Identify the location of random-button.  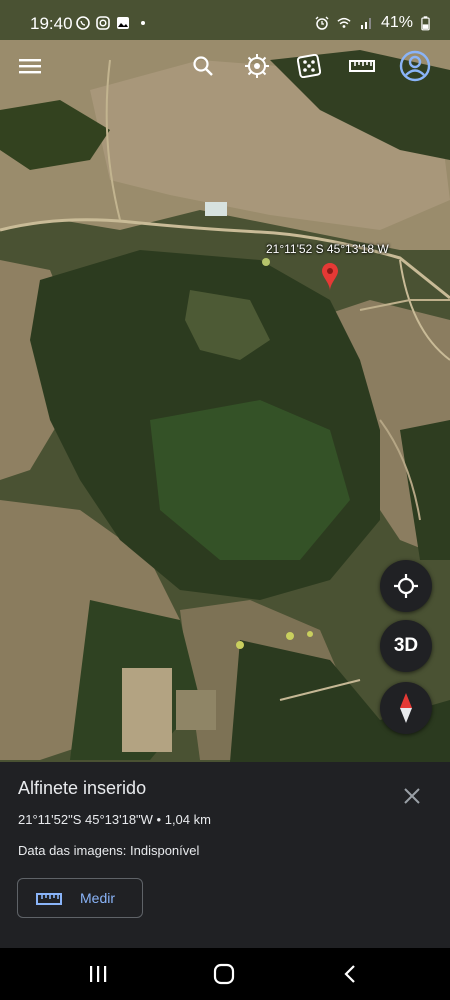
(309, 66).